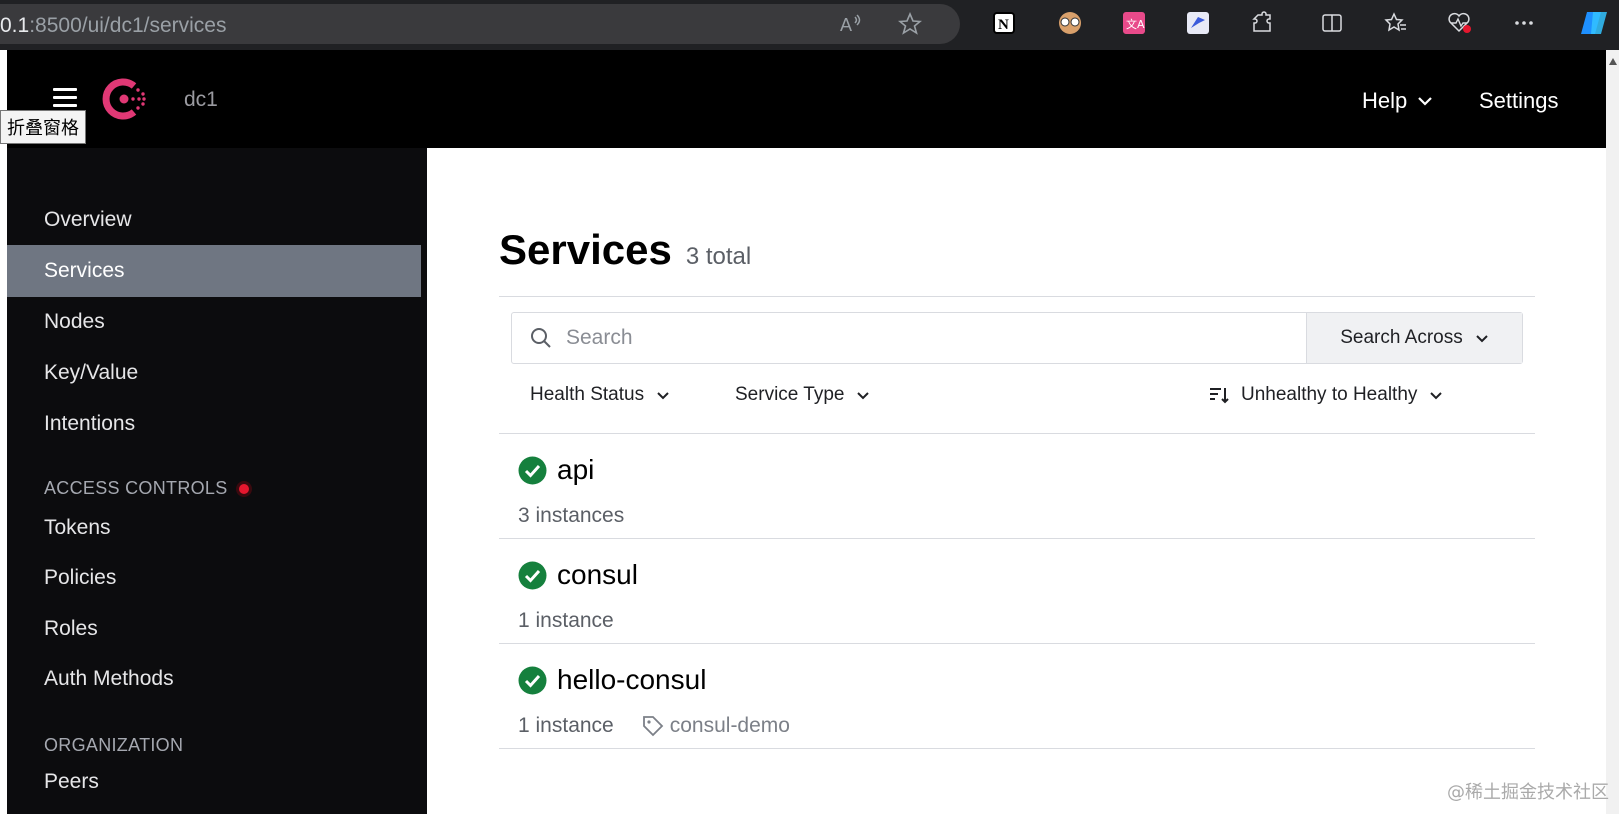 The image size is (1619, 814). I want to click on datacenter-label: dc1, so click(201, 100).